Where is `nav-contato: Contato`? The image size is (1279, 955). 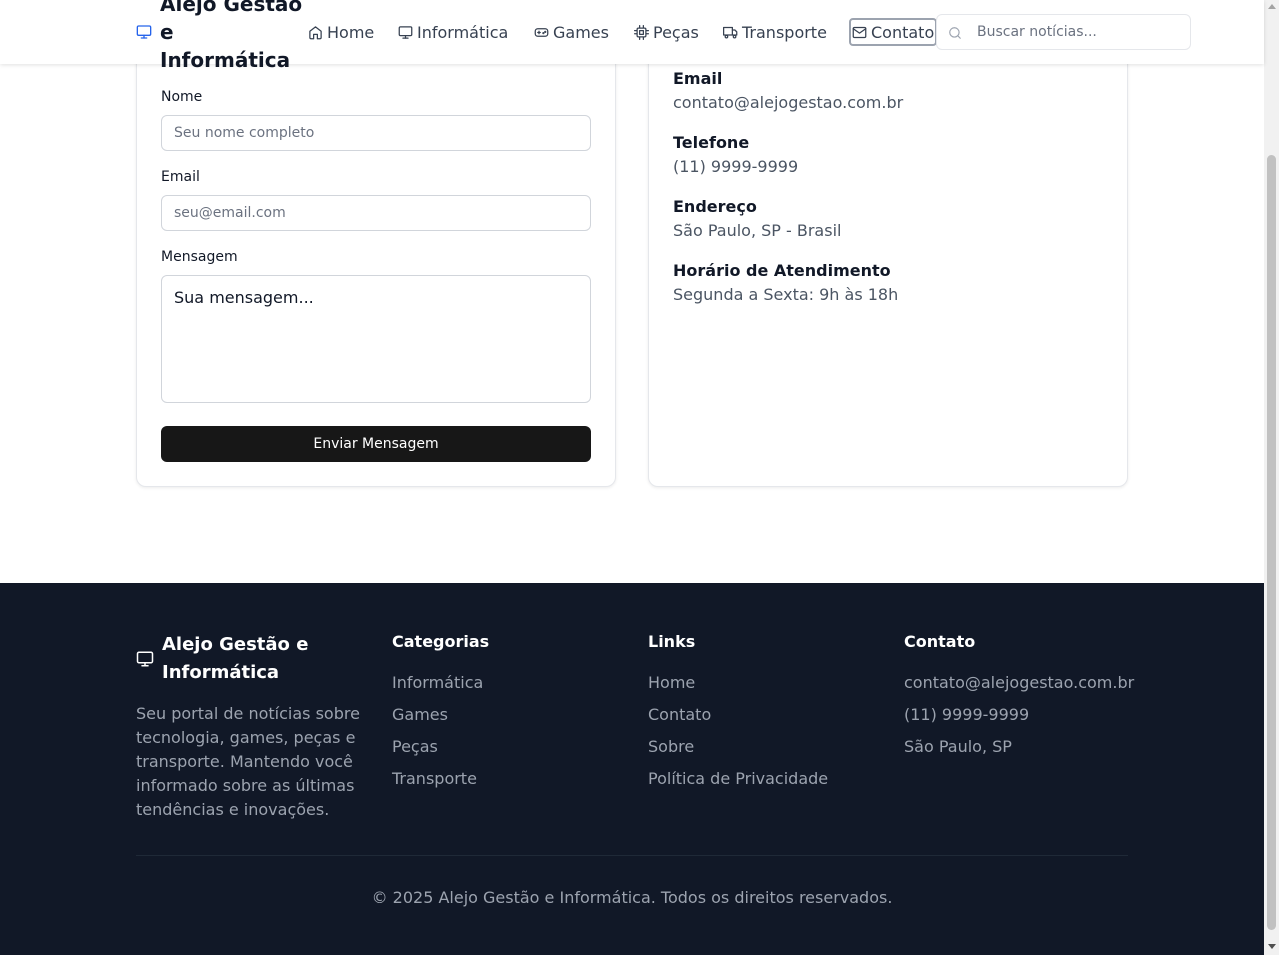
nav-contato: Contato is located at coordinates (893, 32).